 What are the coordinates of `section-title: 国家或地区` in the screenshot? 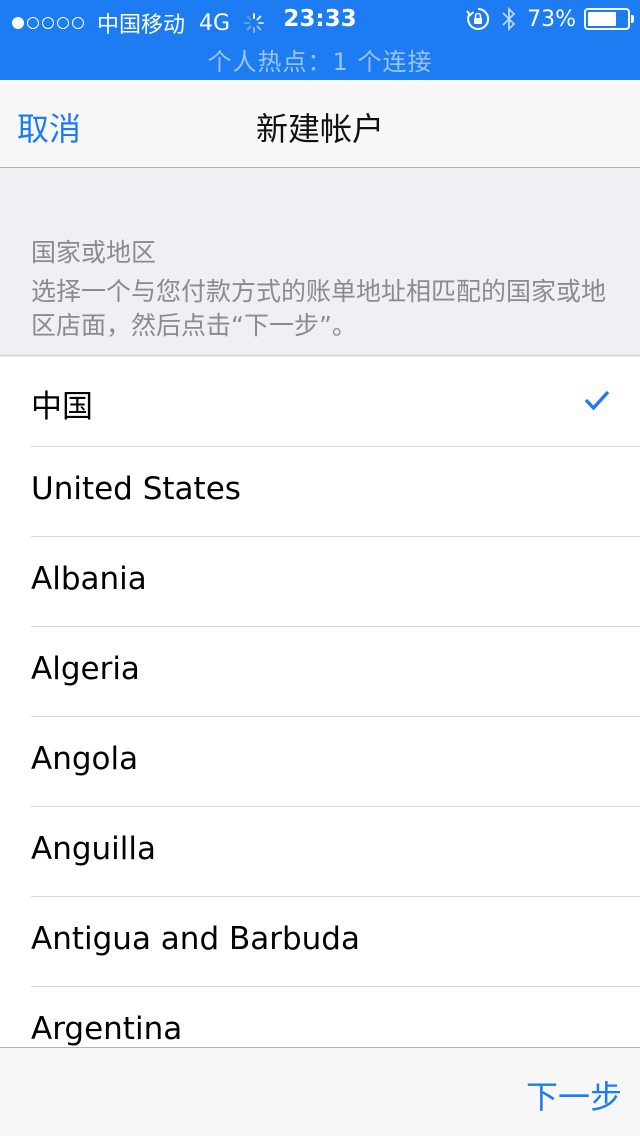 It's located at (94, 252).